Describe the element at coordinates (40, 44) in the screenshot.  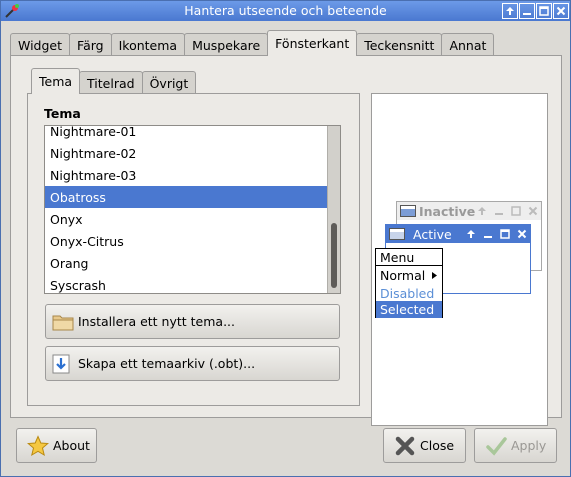
I see `tab-widget: Widget` at that location.